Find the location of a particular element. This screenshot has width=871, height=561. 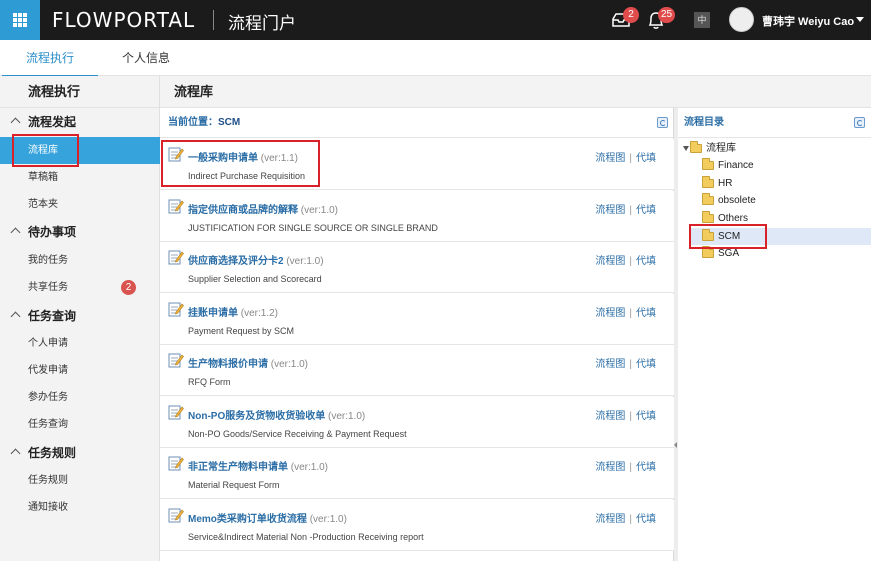

tray-badge: 2 is located at coordinates (631, 15).